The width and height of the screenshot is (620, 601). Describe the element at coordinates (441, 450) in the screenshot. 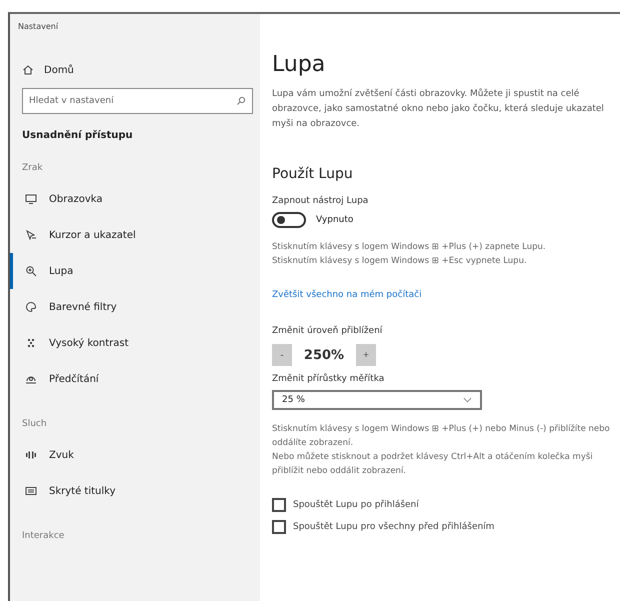

I see `help-text: Stisknutím klávesy s logem Windows ⊞ +Plus (+) nebo Minus (-) přiblížíte nebo oddálíte zobrazení. Nebo můžete stisknout a podržet klávesy Ctrl+Alt a otáčením kolečka myši přiblížit nebo oddálit zobrazení.` at that location.